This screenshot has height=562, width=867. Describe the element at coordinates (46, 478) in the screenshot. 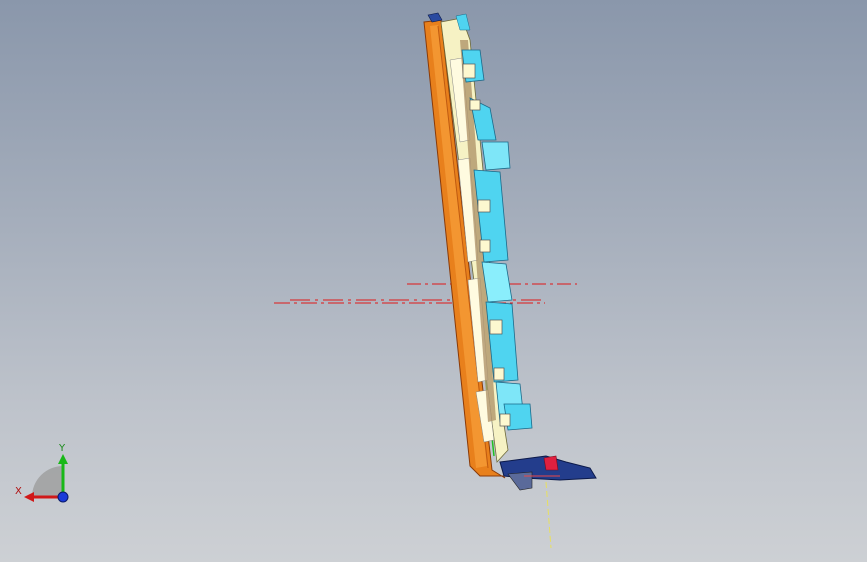

I see `triad-graphic` at that location.